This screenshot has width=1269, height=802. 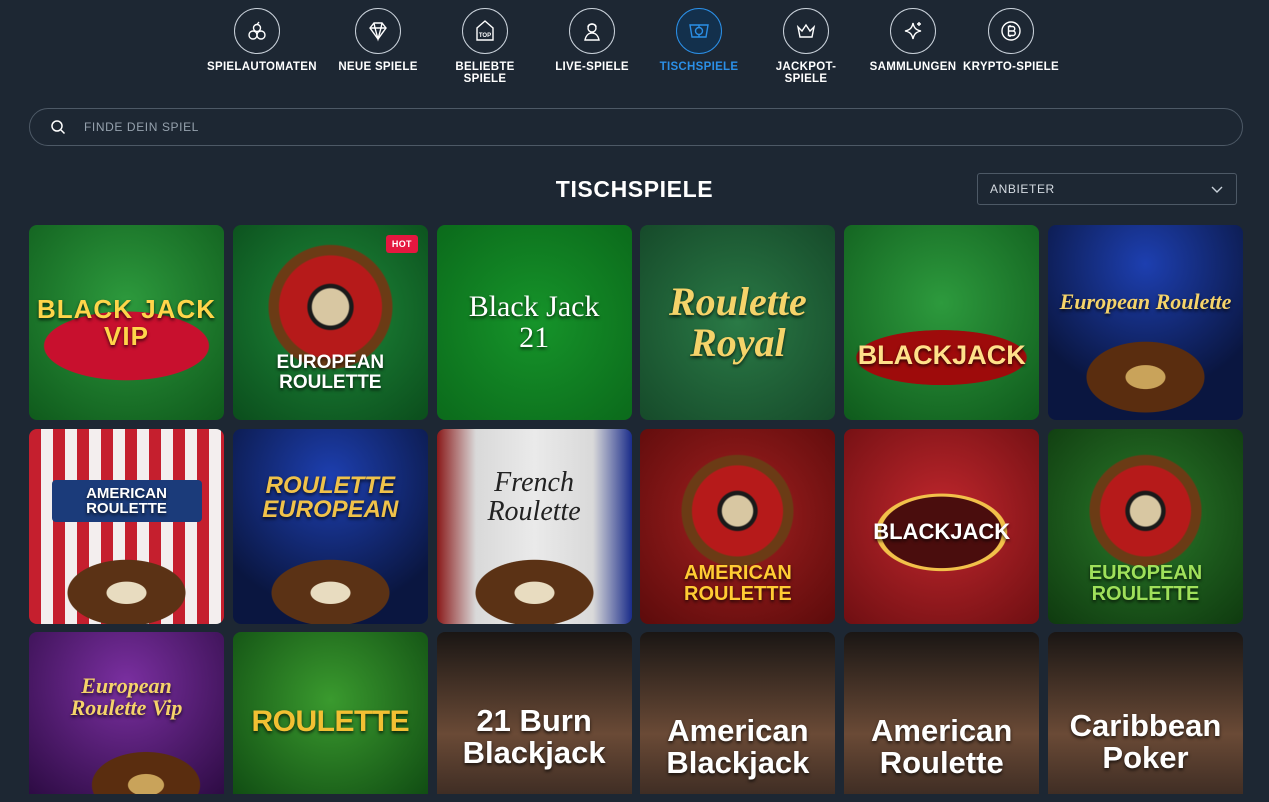 I want to click on category-spielautomaten: SPIELAUTOMATEN, so click(x=262, y=40).